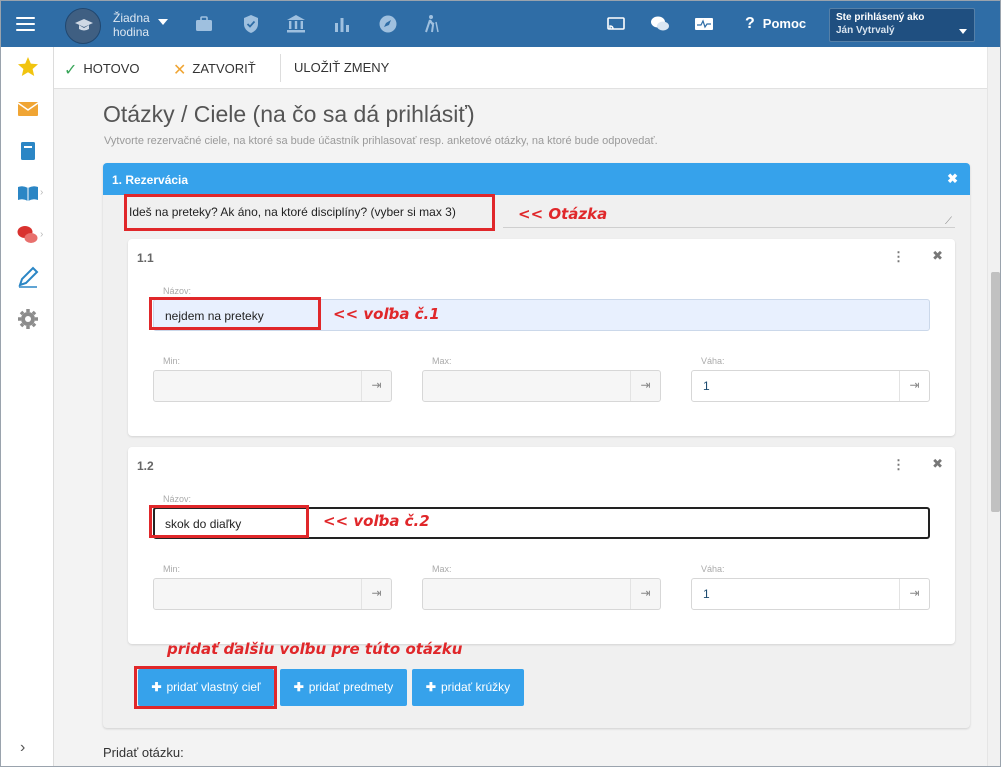 This screenshot has width=1001, height=767. I want to click on chat-icon, so click(660, 24).